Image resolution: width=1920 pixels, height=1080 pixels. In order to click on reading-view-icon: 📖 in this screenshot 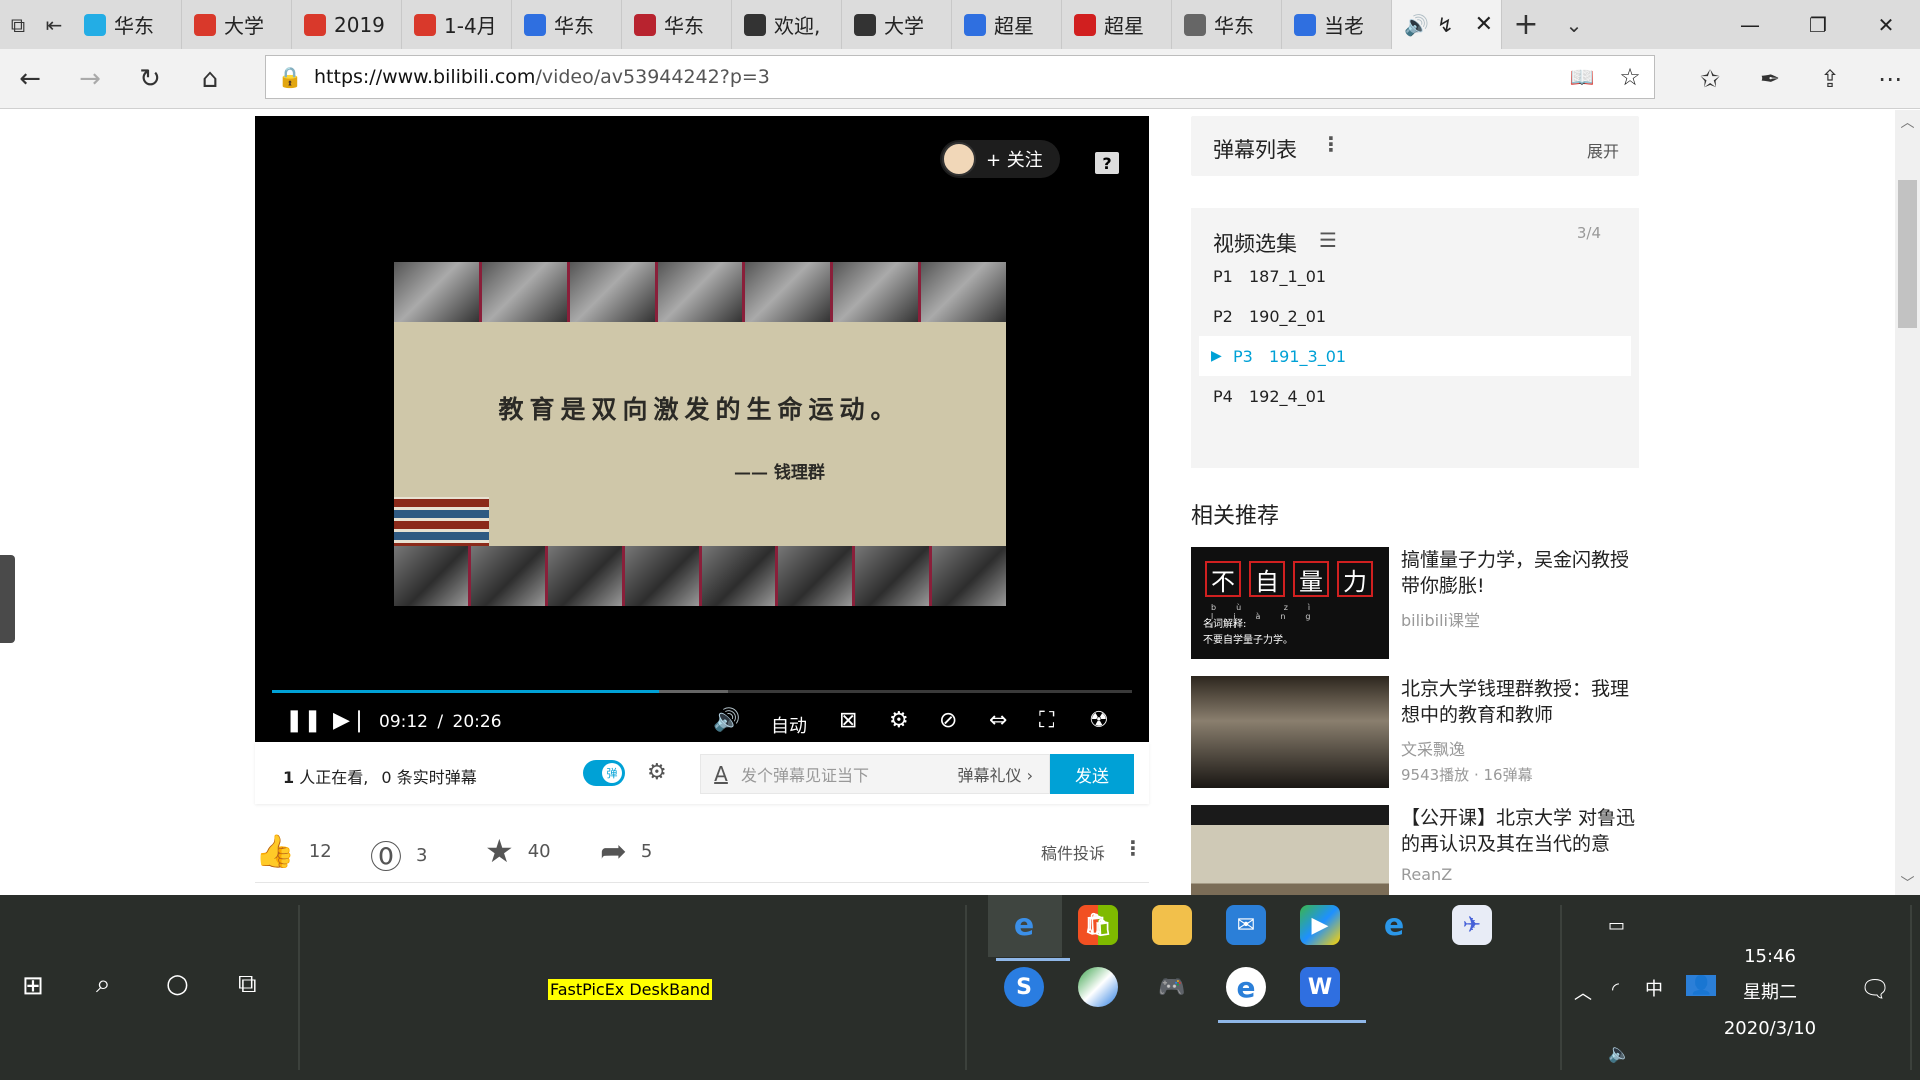, I will do `click(1582, 77)`.